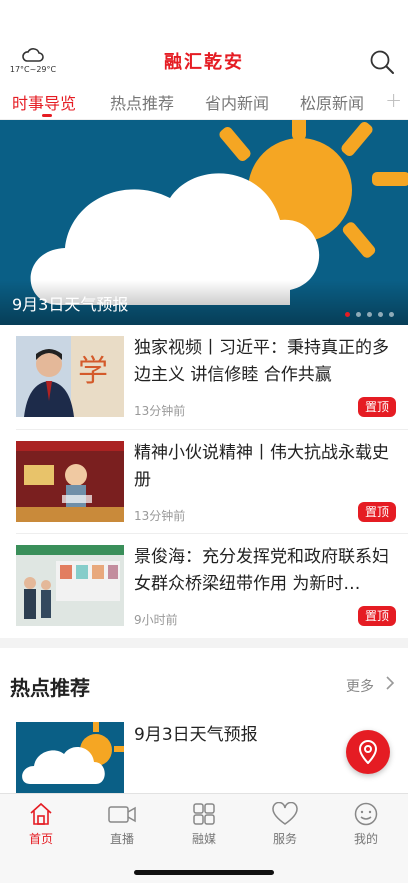 Image resolution: width=408 pixels, height=883 pixels. I want to click on nav-home: 首页, so click(41, 824).